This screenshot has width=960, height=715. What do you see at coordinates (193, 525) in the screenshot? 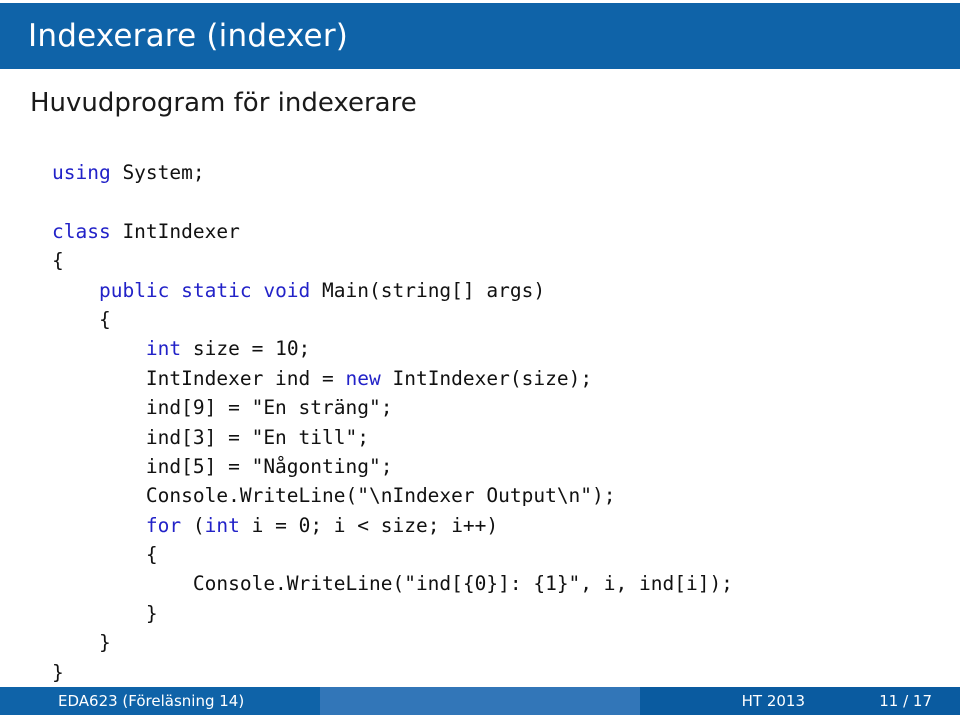
I see `code-text: (` at bounding box center [193, 525].